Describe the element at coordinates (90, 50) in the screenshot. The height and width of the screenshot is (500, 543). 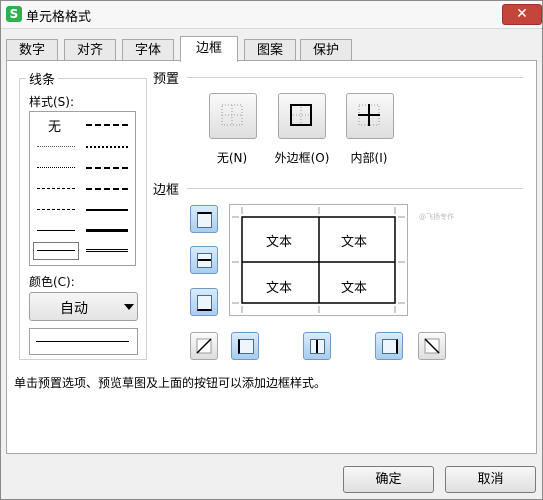
I see `tab-alignment: 对齐` at that location.